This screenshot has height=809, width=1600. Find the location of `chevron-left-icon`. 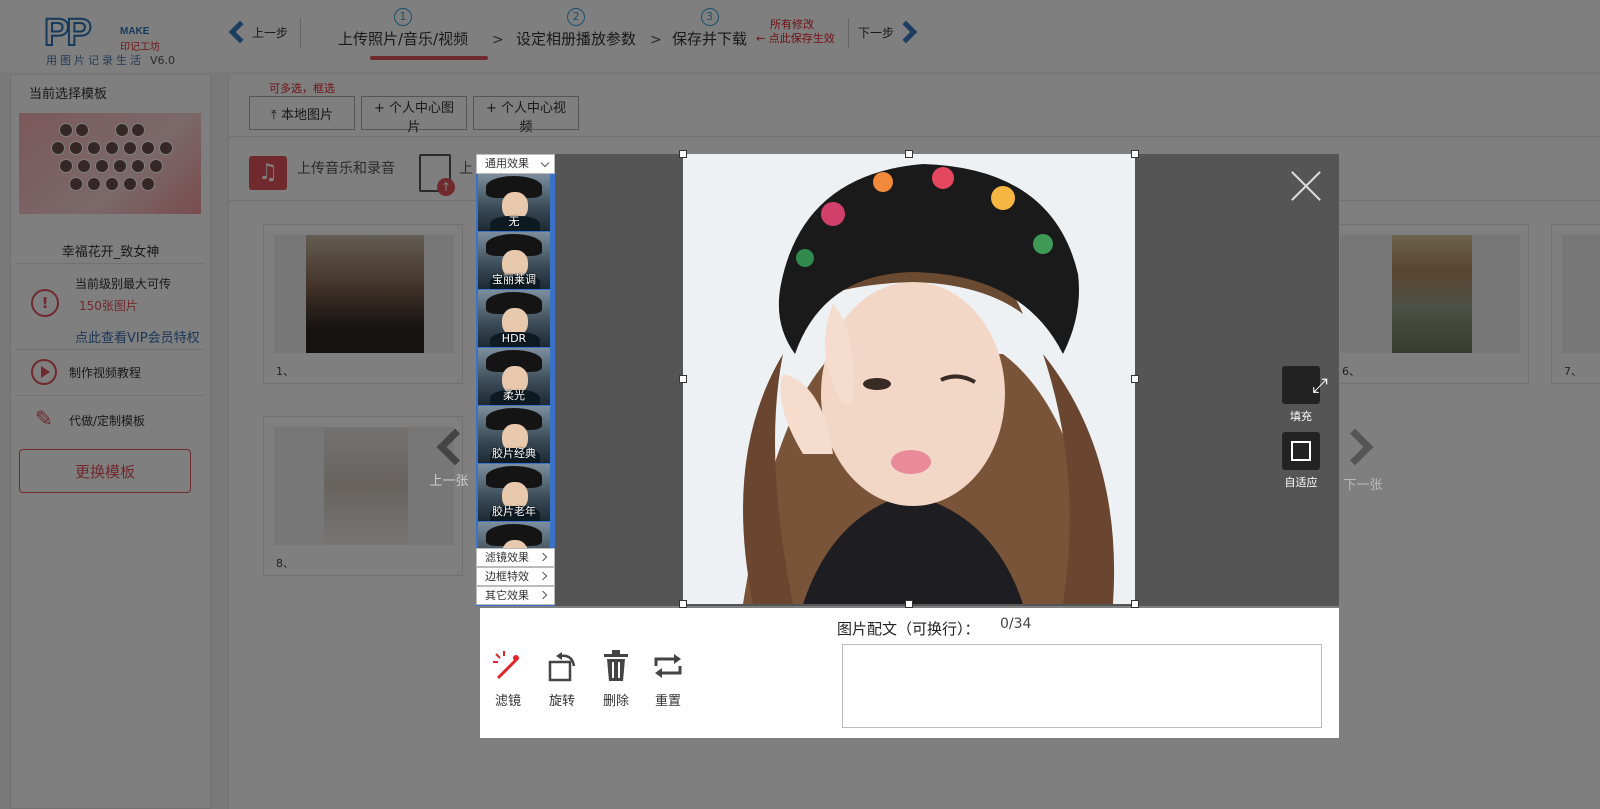

chevron-left-icon is located at coordinates (455, 447).